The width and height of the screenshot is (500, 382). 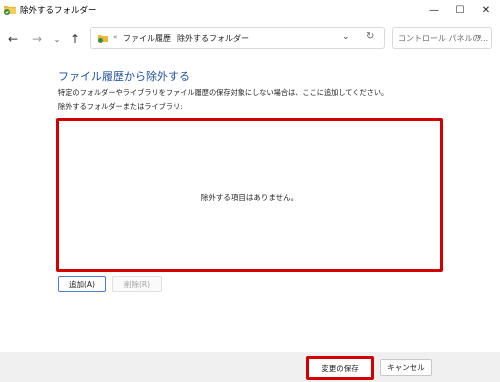 What do you see at coordinates (115, 37) in the screenshot?
I see `overflow-chevron-icon: «` at bounding box center [115, 37].